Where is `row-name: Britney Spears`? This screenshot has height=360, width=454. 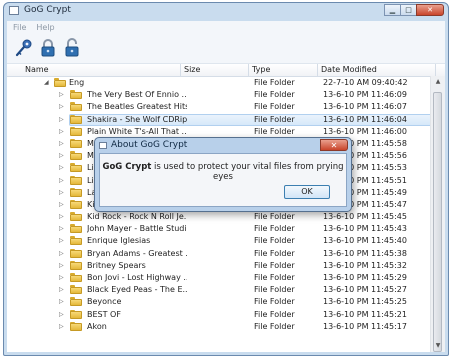 row-name: Britney Spears is located at coordinates (116, 265).